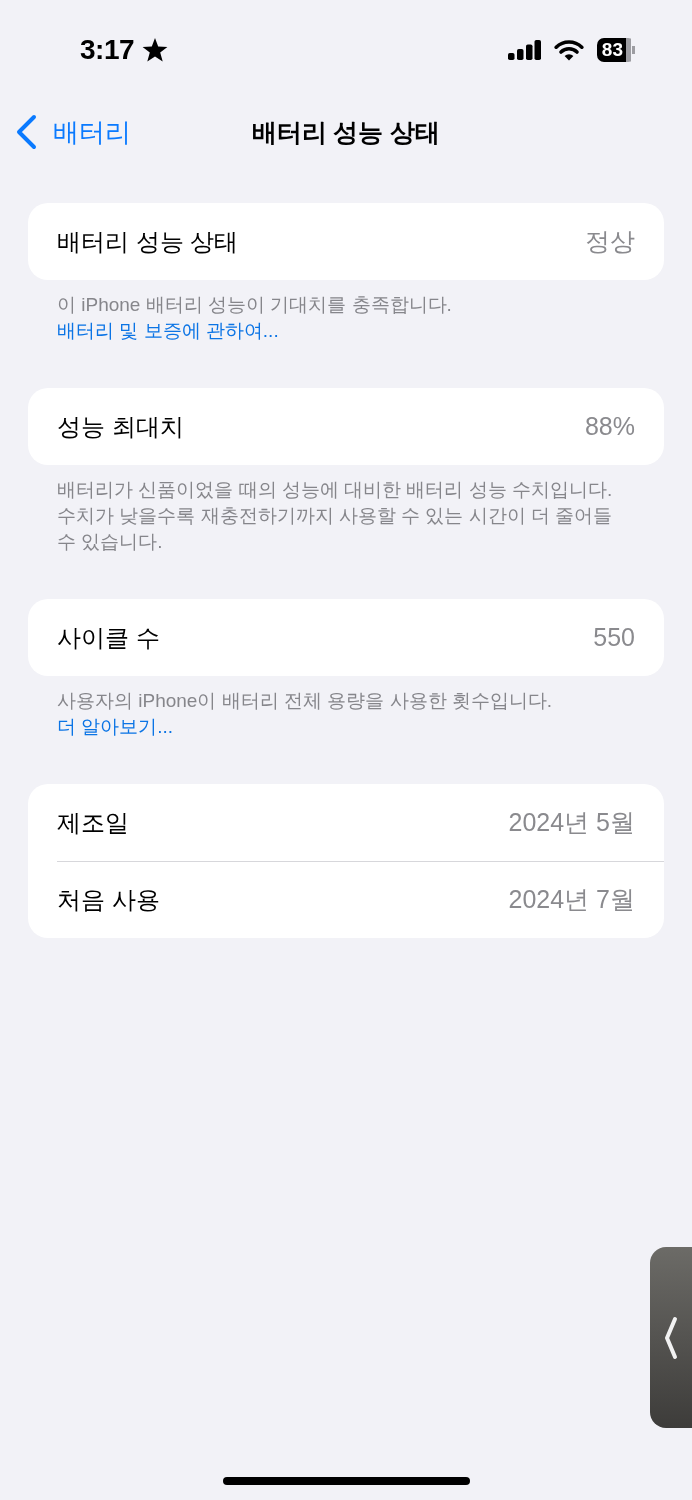 This screenshot has height=1500, width=692. Describe the element at coordinates (148, 241) in the screenshot. I see `row-label: 배터리 성능 상태` at that location.